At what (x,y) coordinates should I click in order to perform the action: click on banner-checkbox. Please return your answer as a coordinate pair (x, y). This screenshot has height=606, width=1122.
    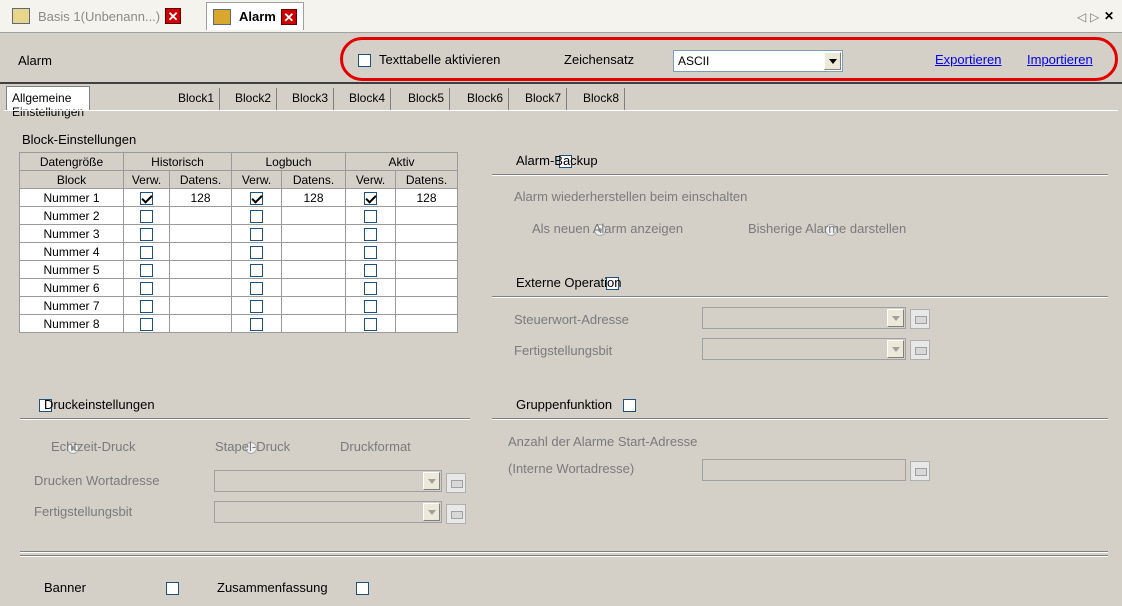
    Looking at the image, I should click on (173, 589).